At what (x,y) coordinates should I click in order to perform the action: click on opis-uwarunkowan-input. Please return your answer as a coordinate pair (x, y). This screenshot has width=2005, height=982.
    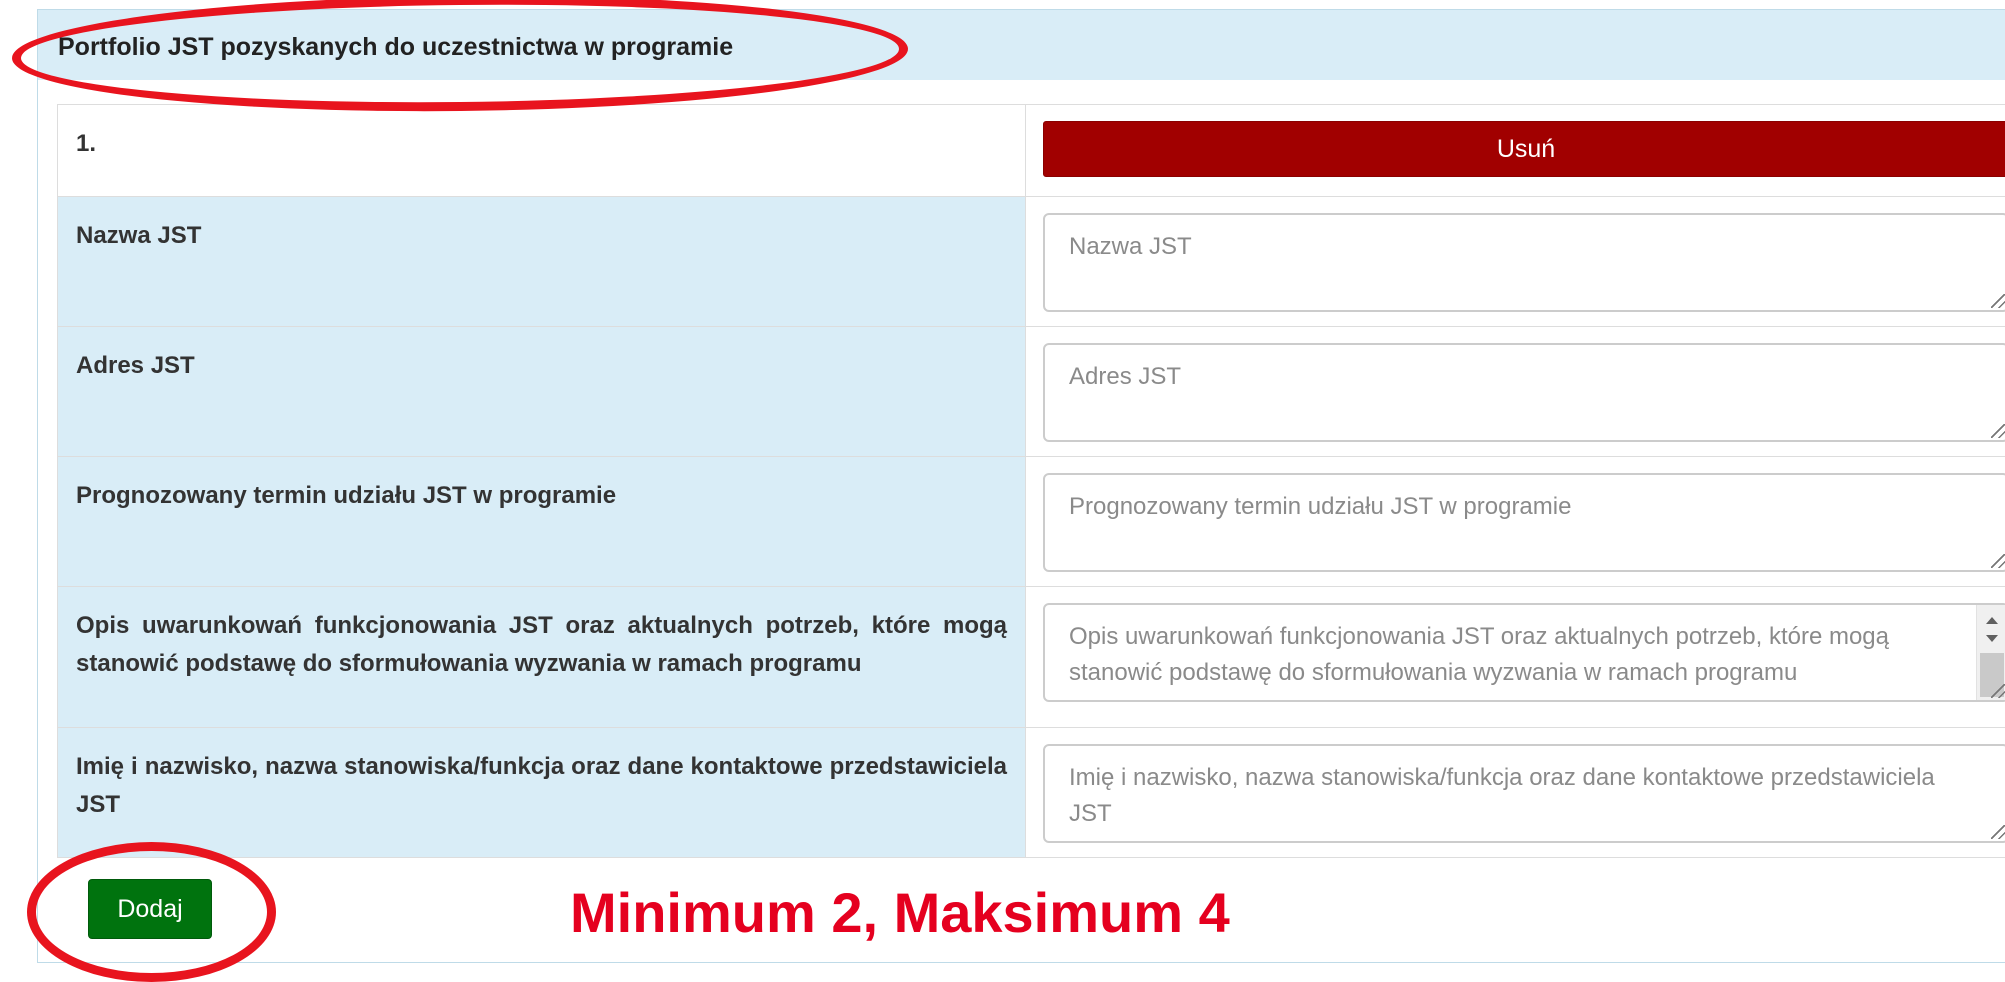
    Looking at the image, I should click on (1524, 652).